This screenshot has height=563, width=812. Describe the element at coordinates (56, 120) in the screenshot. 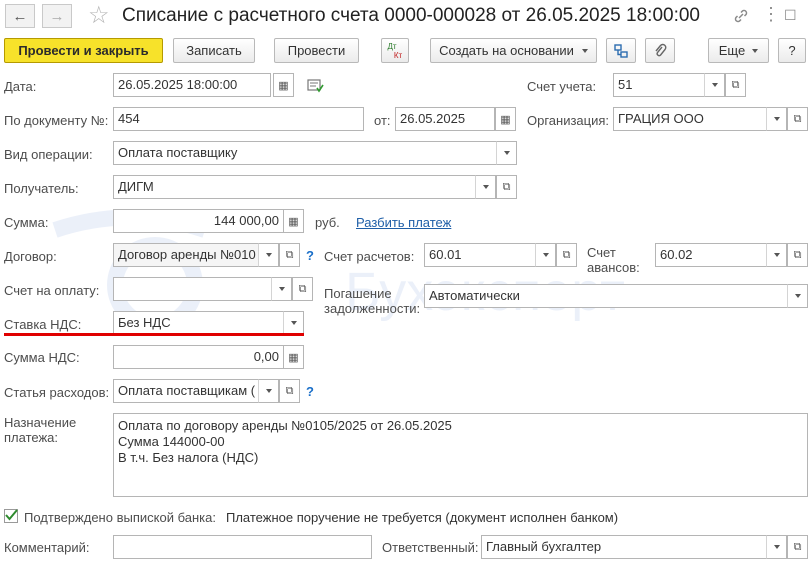

I see `docnum-label: По документу №:` at that location.